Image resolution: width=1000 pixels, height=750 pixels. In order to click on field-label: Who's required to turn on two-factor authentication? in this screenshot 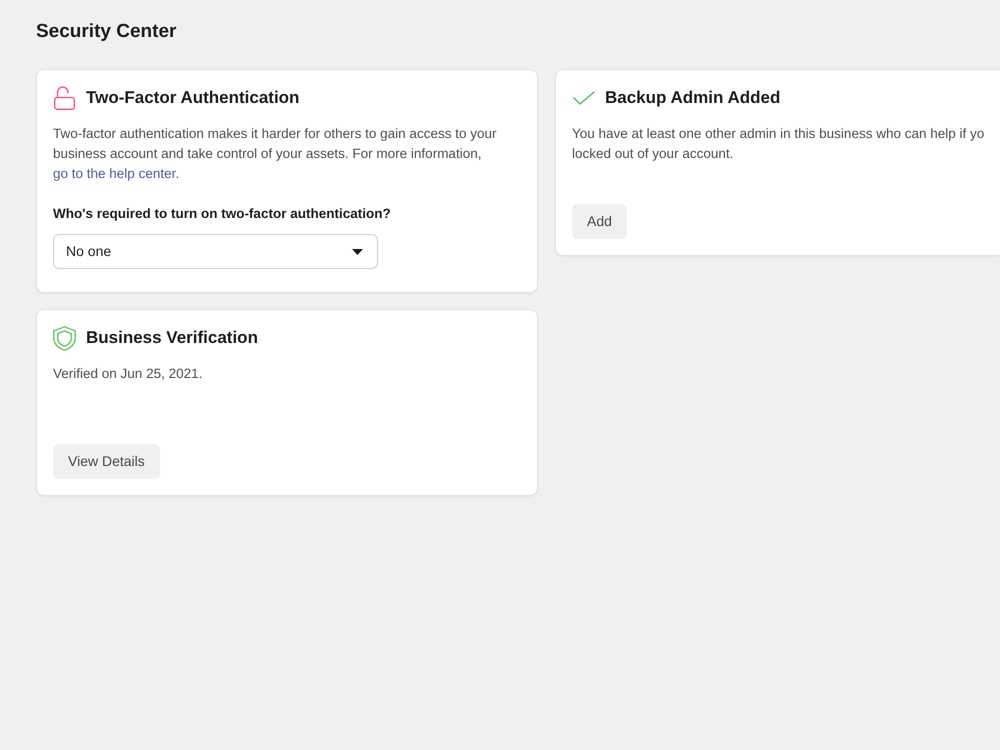, I will do `click(222, 214)`.